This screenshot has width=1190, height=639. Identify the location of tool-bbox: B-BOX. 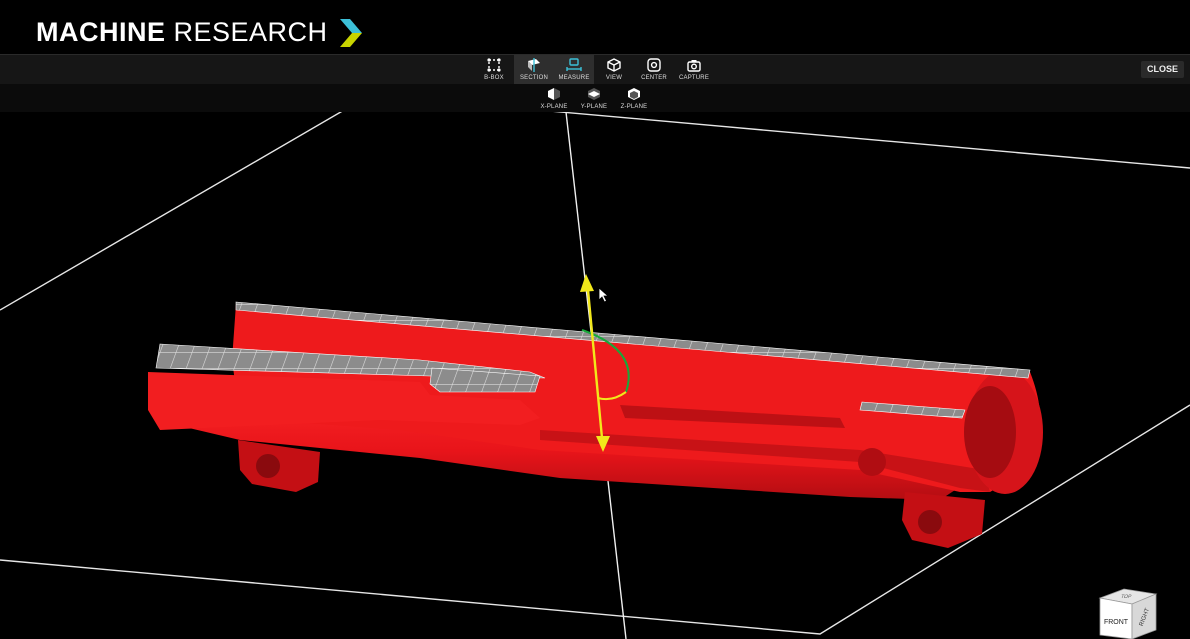
(494, 69).